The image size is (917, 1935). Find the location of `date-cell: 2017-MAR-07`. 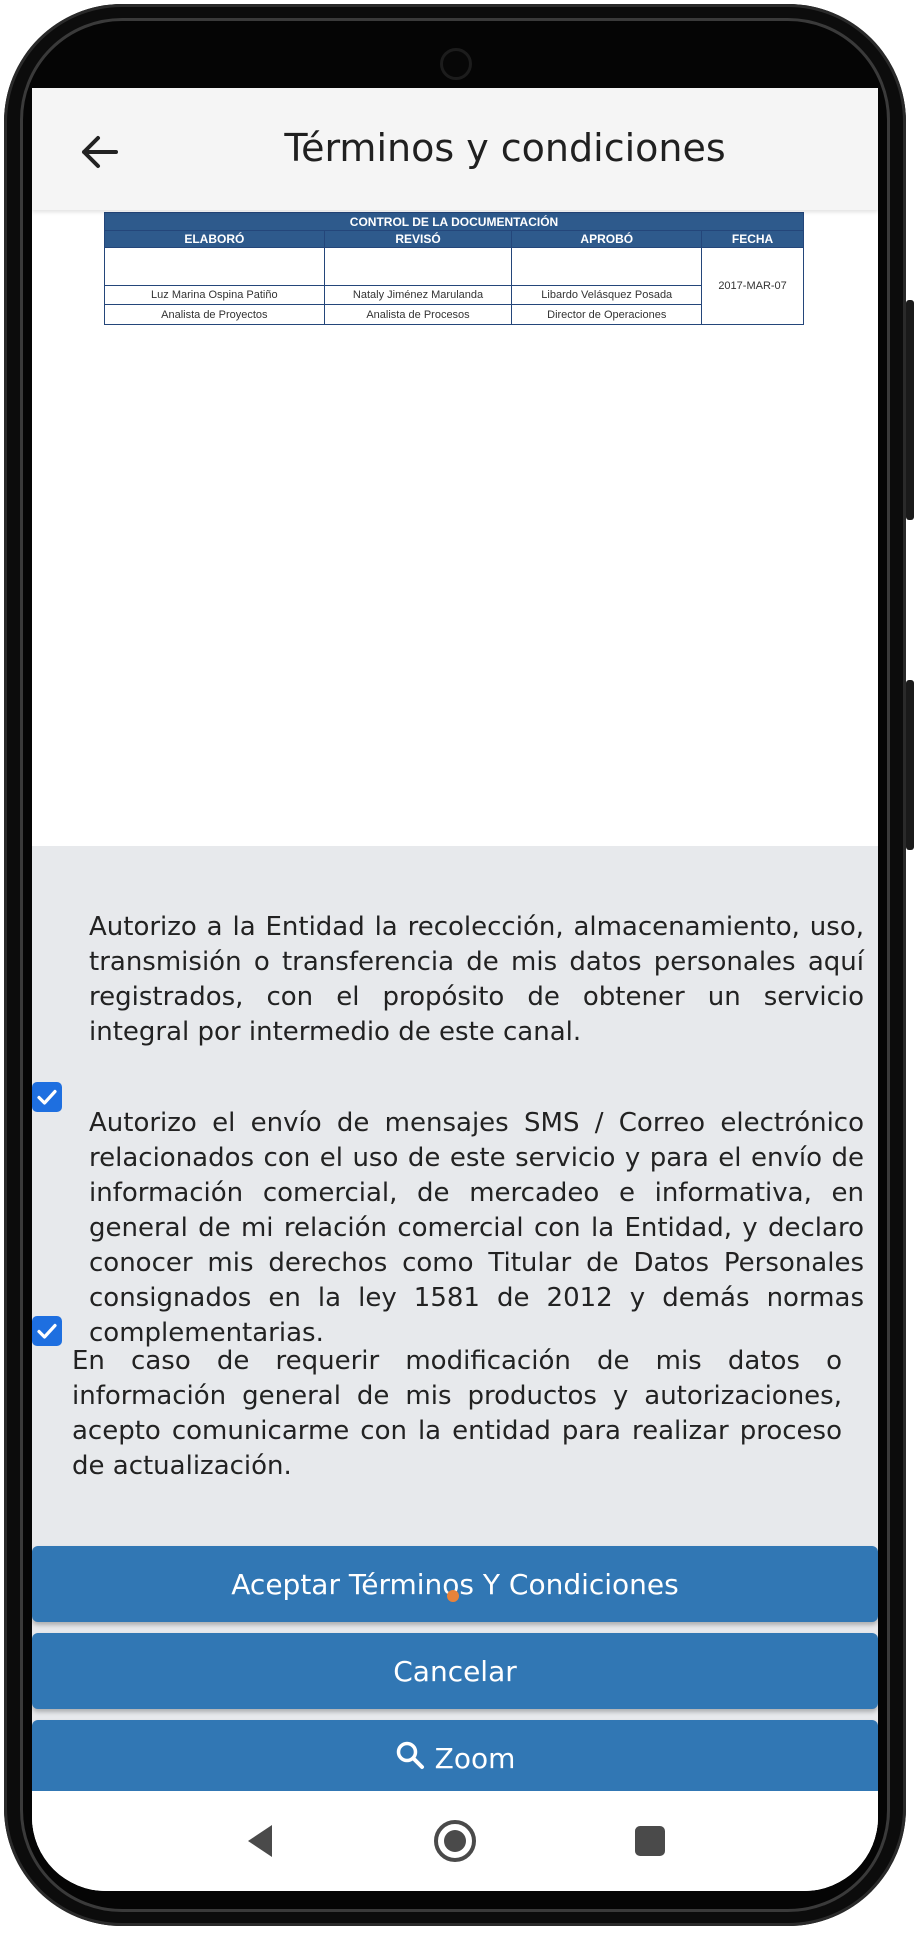

date-cell: 2017-MAR-07 is located at coordinates (752, 286).